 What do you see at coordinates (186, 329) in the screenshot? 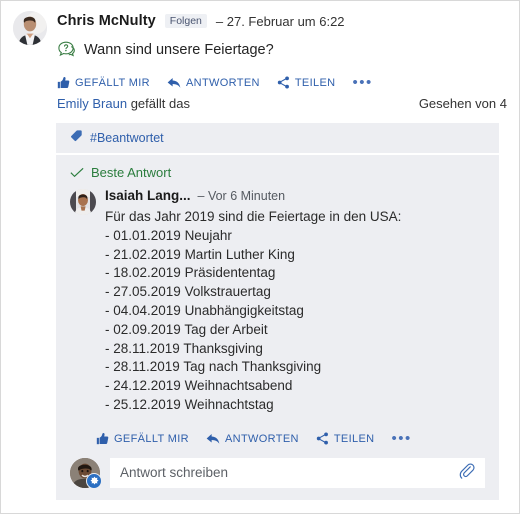
I see `holiday-item: - 02.09.2019 Tag der Arbeit` at bounding box center [186, 329].